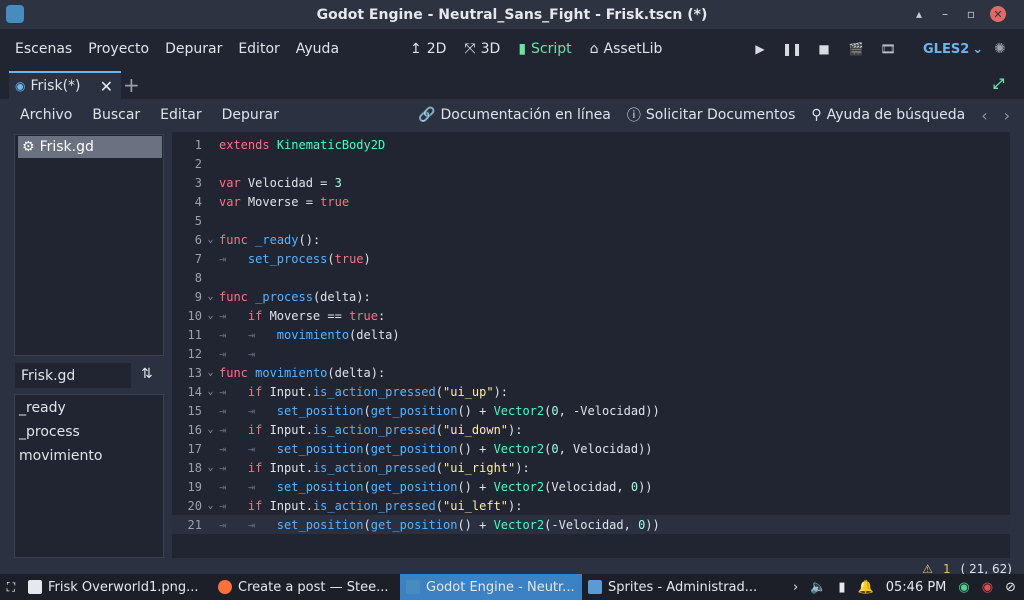 Image resolution: width=1024 pixels, height=600 pixels. I want to click on close-tab-icon: ✕, so click(106, 86).